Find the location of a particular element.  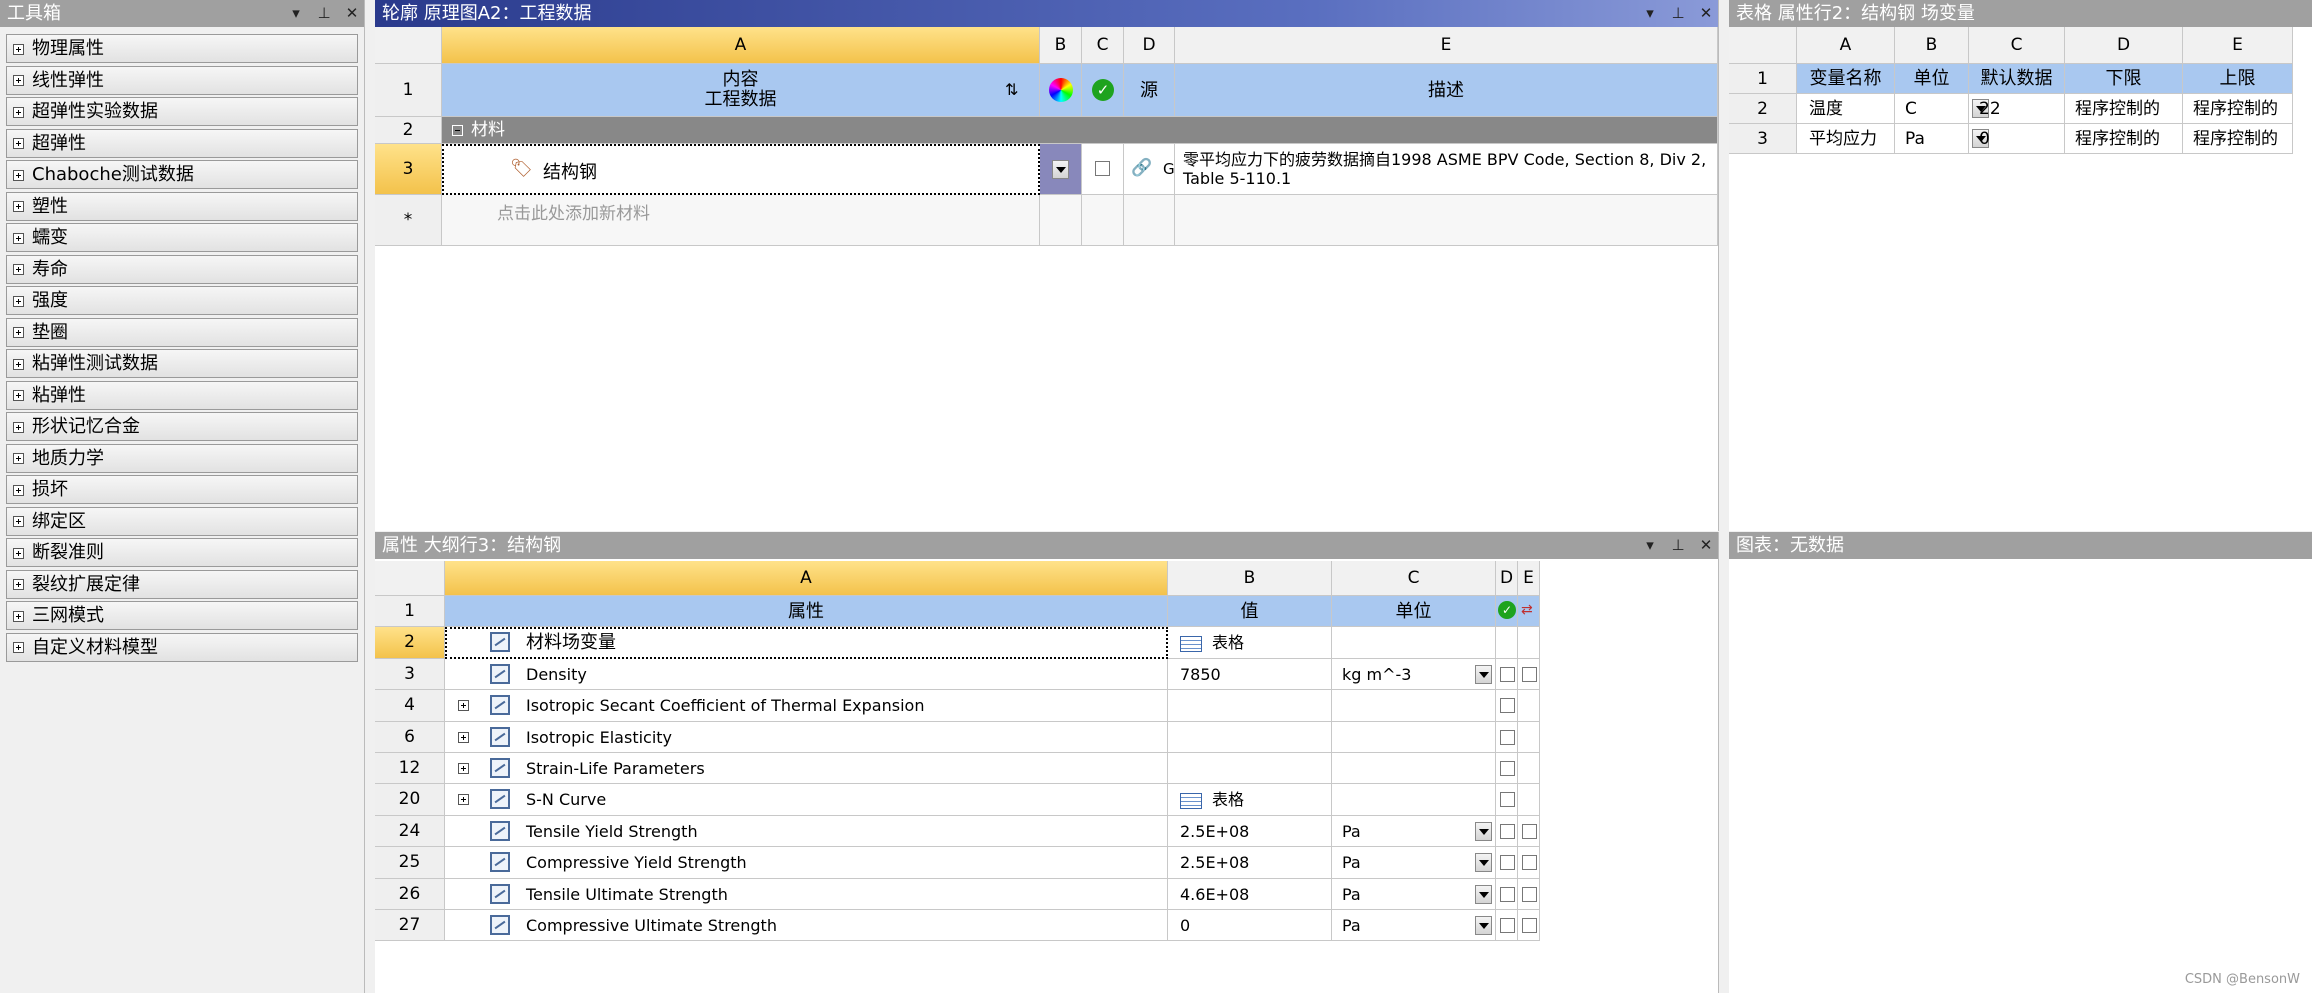

toolbox-item: 断裂准则 is located at coordinates (182, 552).